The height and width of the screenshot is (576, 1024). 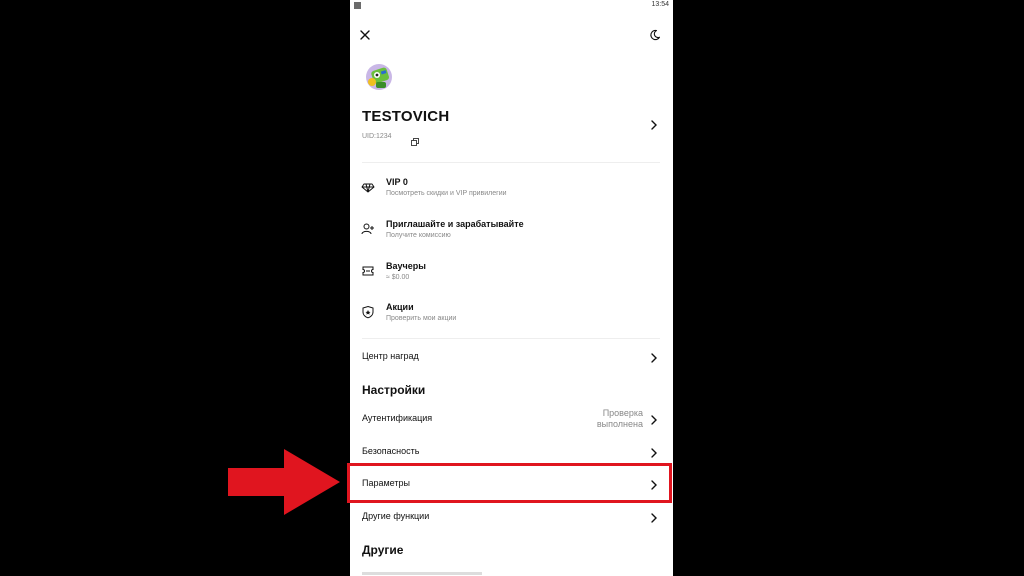 What do you see at coordinates (383, 550) in the screenshot?
I see `other-section-title: Другие` at bounding box center [383, 550].